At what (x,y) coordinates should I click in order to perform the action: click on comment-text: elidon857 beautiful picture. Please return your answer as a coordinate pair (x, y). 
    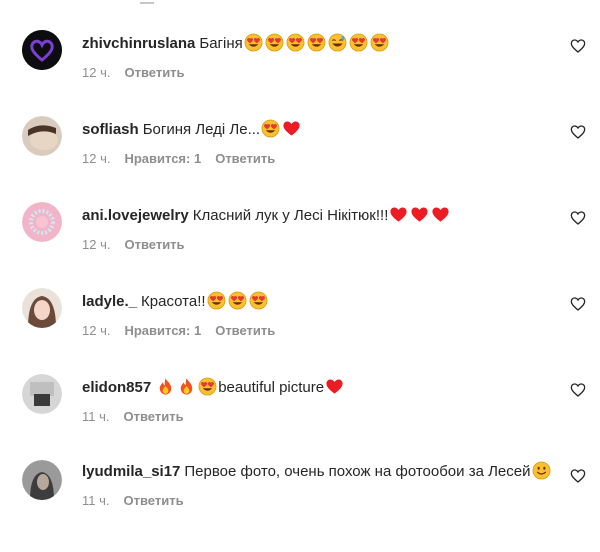
    Looking at the image, I should click on (317, 388).